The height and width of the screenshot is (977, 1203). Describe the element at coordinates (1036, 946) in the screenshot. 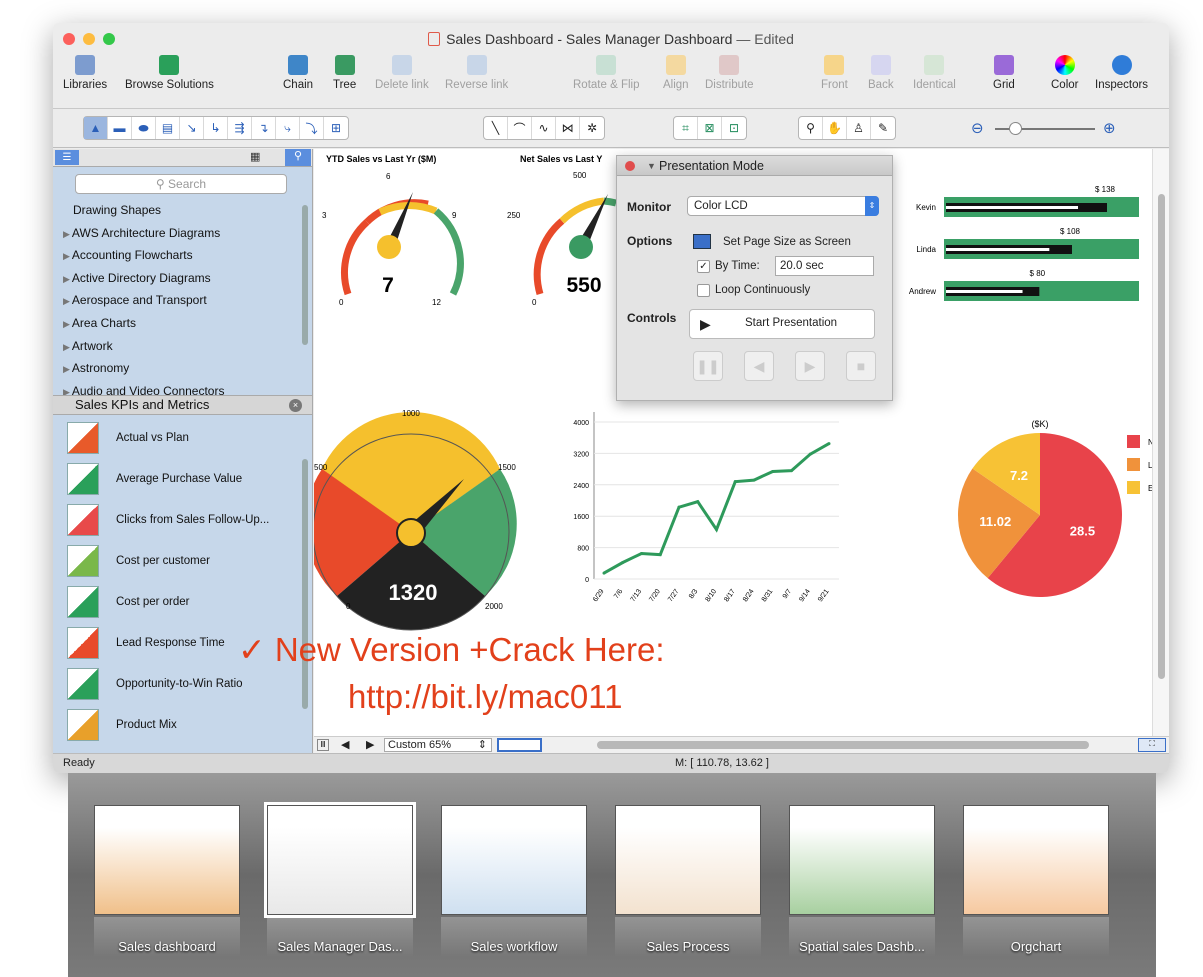

I see `solution-label: Orgchart` at that location.